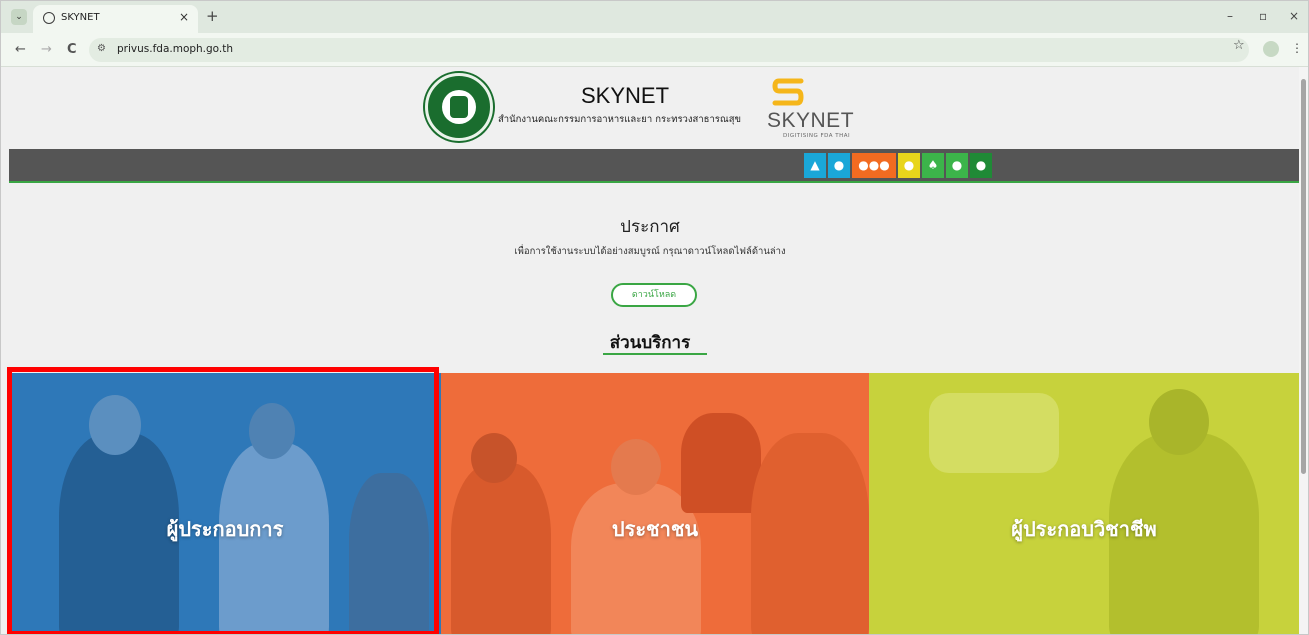 The height and width of the screenshot is (635, 1309). What do you see at coordinates (655, 529) in the screenshot?
I see `tile-label-public: ประชาชน` at bounding box center [655, 529].